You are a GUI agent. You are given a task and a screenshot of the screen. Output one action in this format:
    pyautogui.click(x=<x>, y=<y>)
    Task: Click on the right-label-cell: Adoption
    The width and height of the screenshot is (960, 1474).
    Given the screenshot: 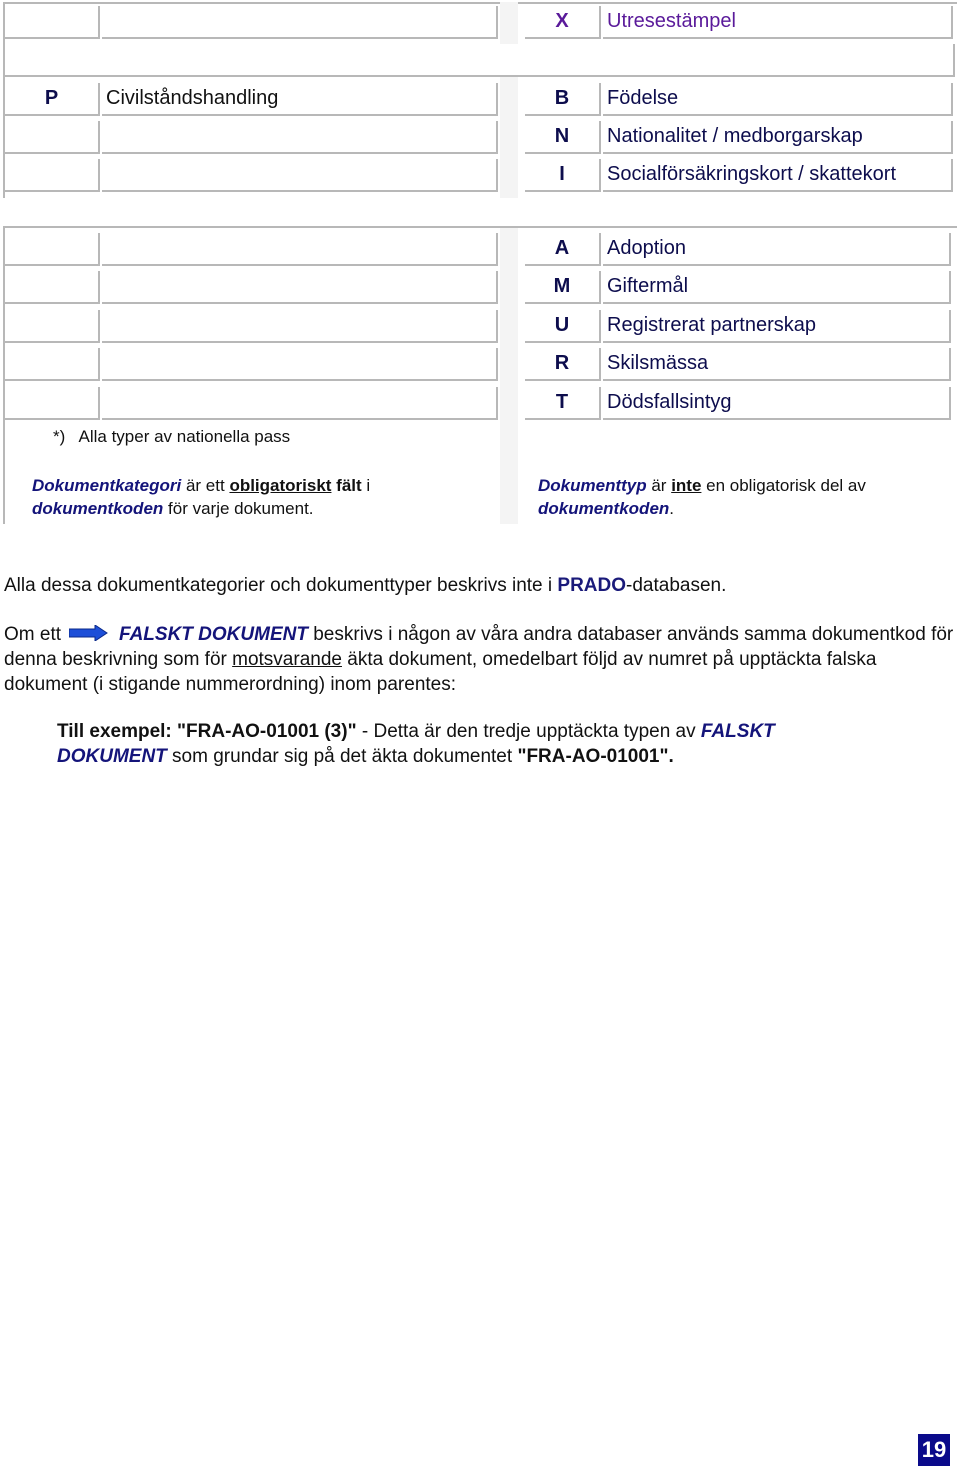 What is the action you would take?
    pyautogui.click(x=777, y=249)
    